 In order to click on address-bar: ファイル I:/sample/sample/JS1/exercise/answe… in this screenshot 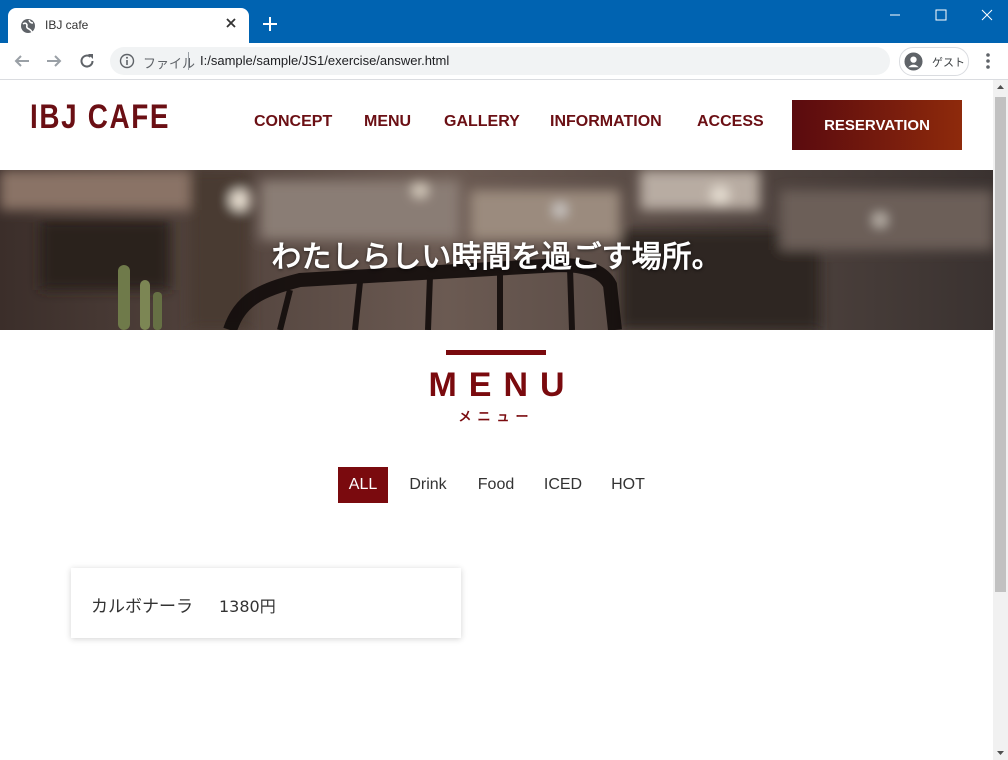, I will do `click(500, 61)`.